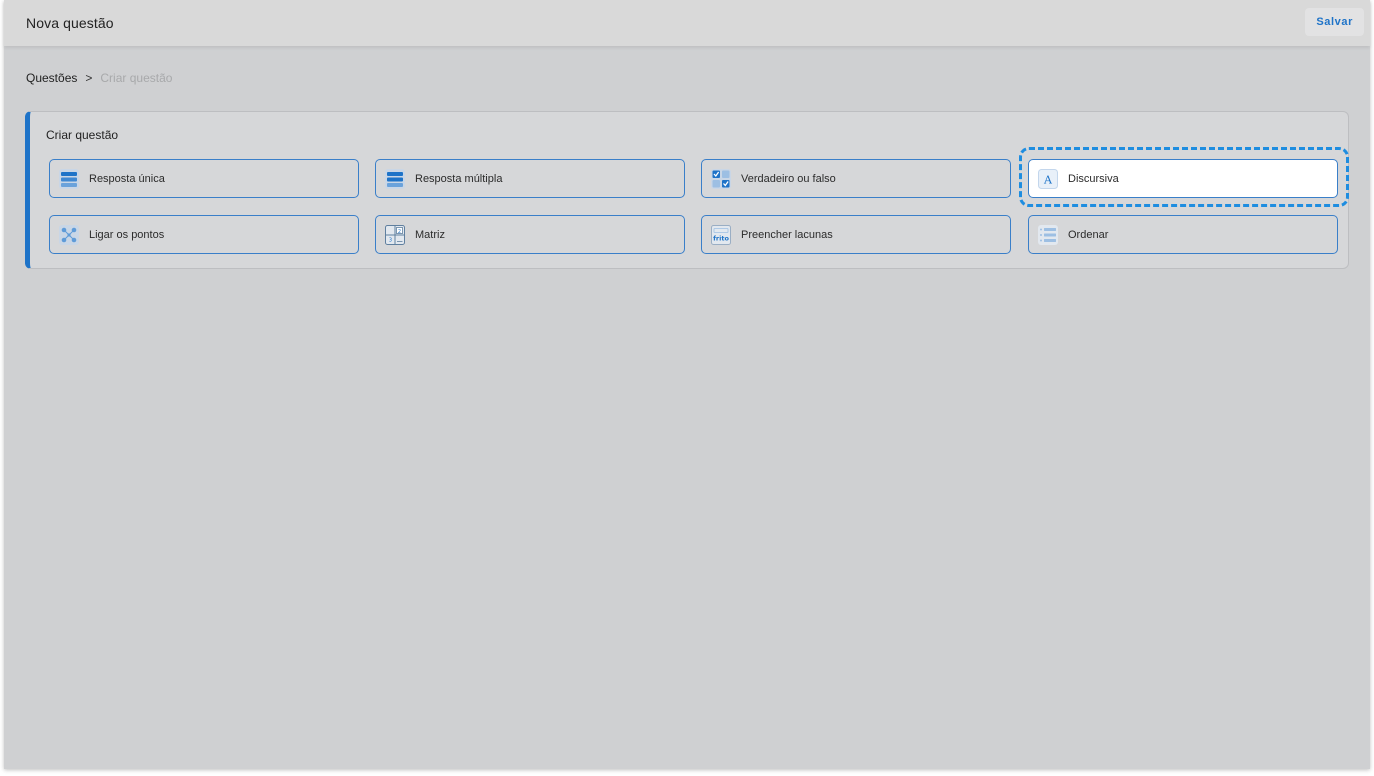 The image size is (1374, 776). I want to click on card-title: Criar questão, so click(82, 135).